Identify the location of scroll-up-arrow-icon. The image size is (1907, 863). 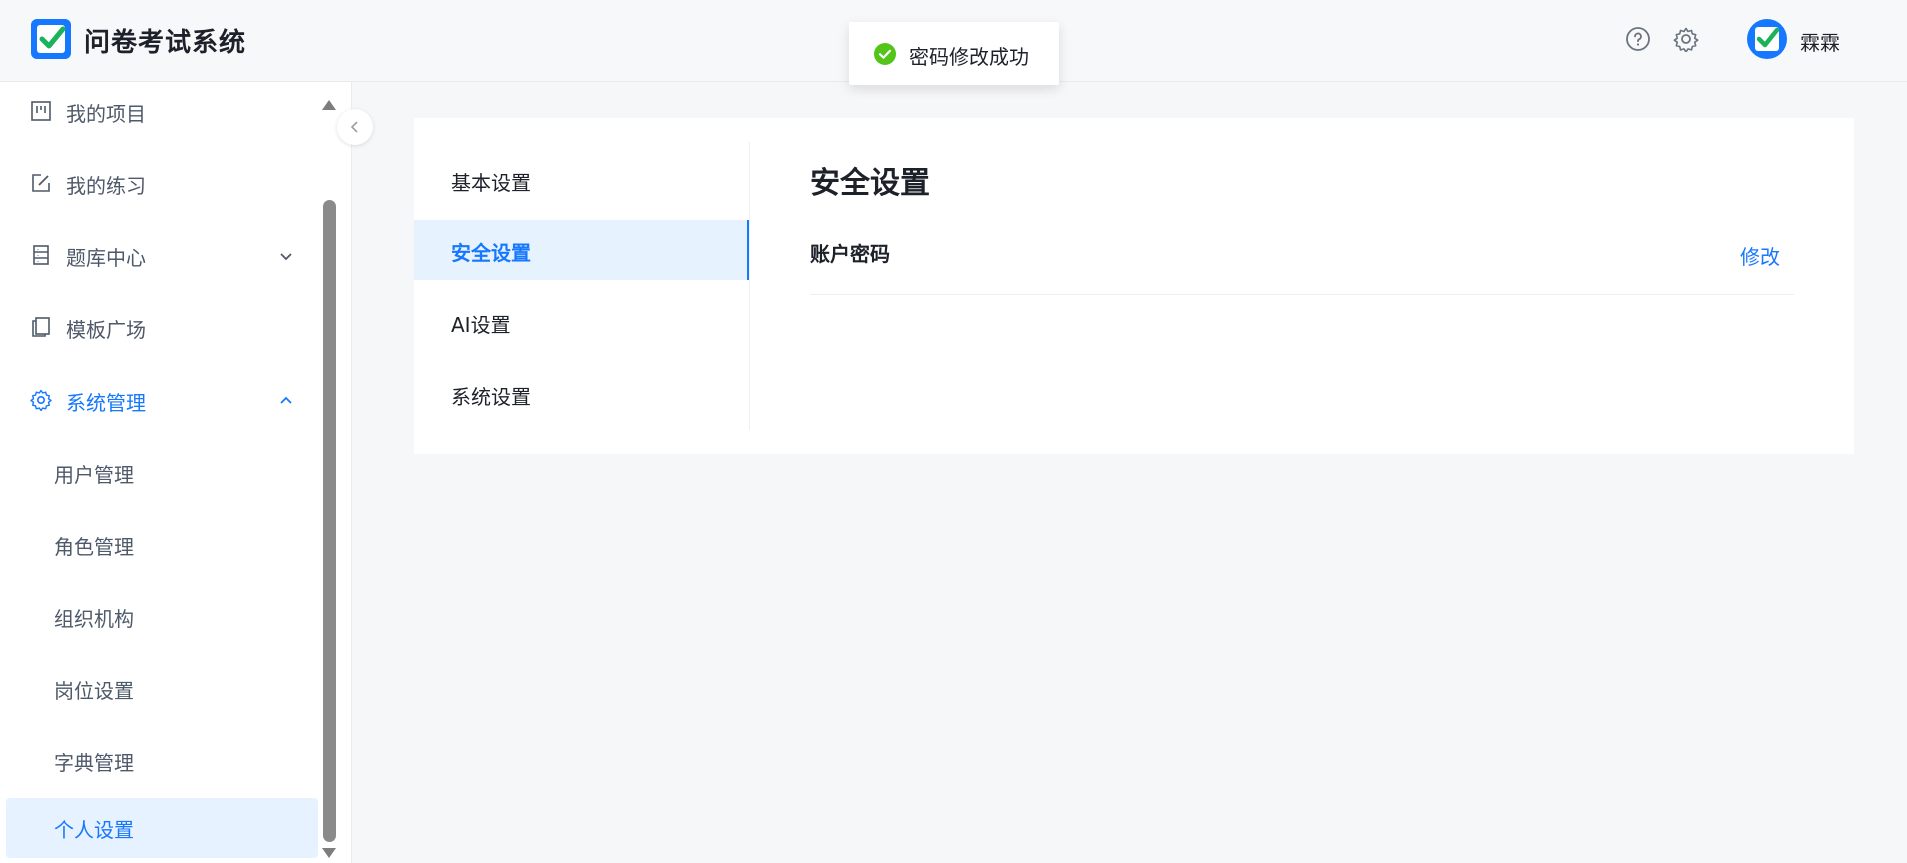
(329, 105).